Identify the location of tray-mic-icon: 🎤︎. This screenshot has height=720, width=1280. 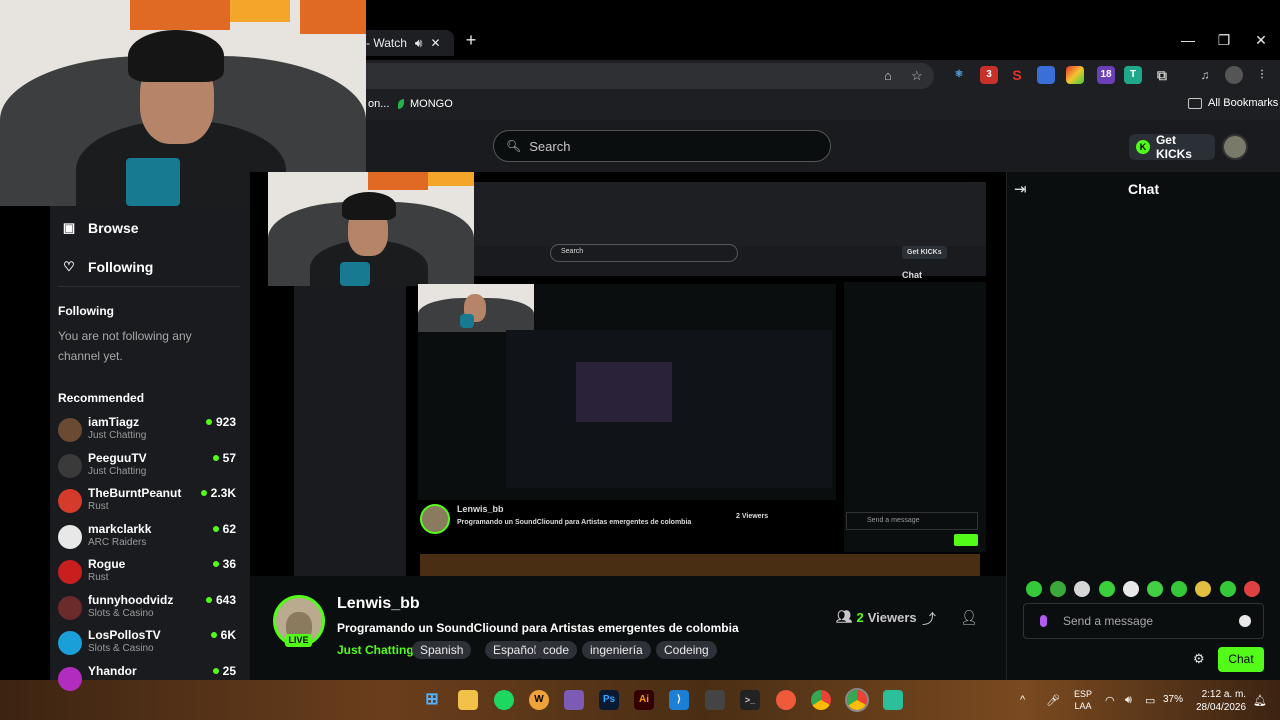
(1053, 700).